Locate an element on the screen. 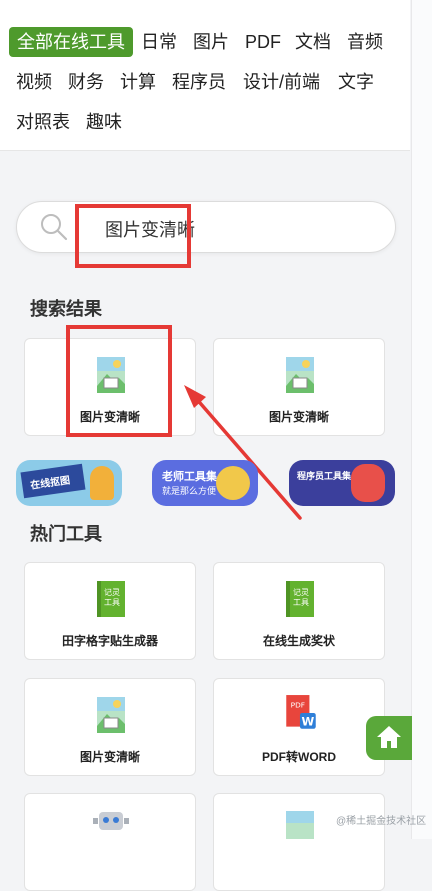 Image resolution: width=432 pixels, height=891 pixels. hot-card-3: 图片变清晰 is located at coordinates (110, 727).